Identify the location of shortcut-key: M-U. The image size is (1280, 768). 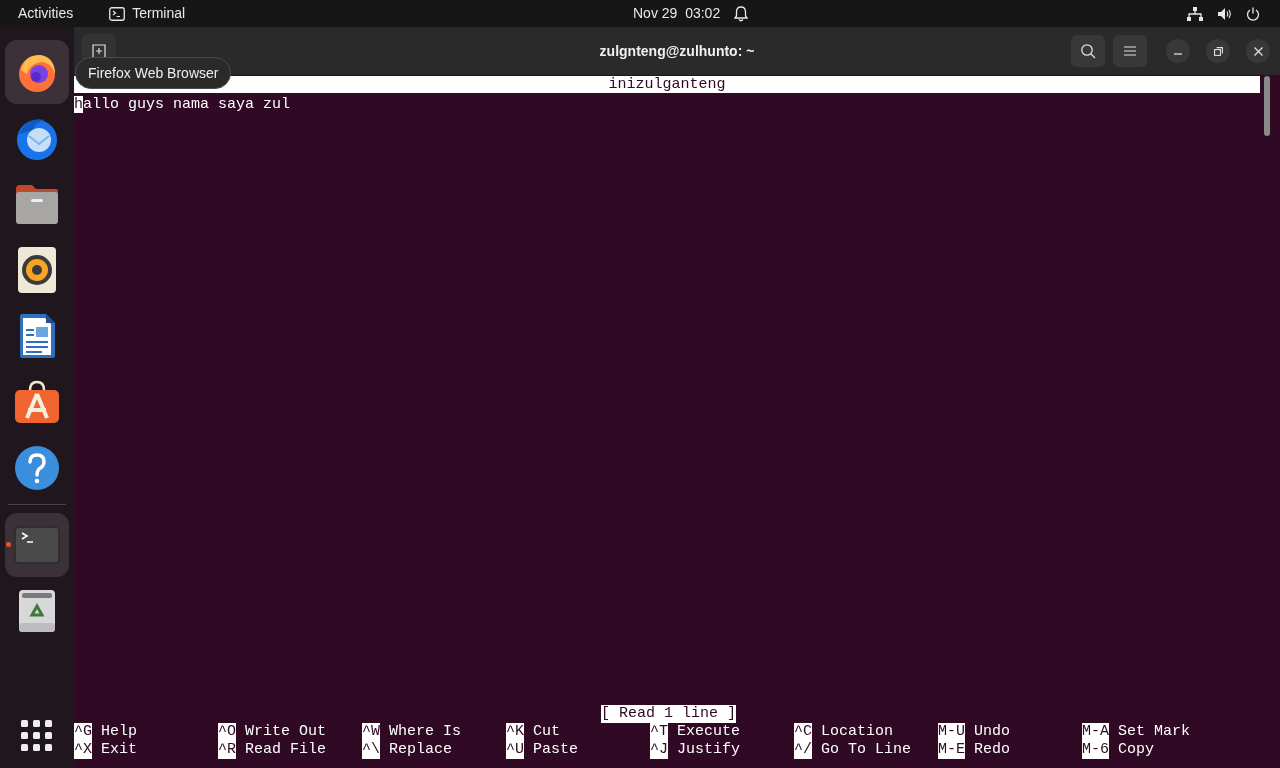
(951, 732).